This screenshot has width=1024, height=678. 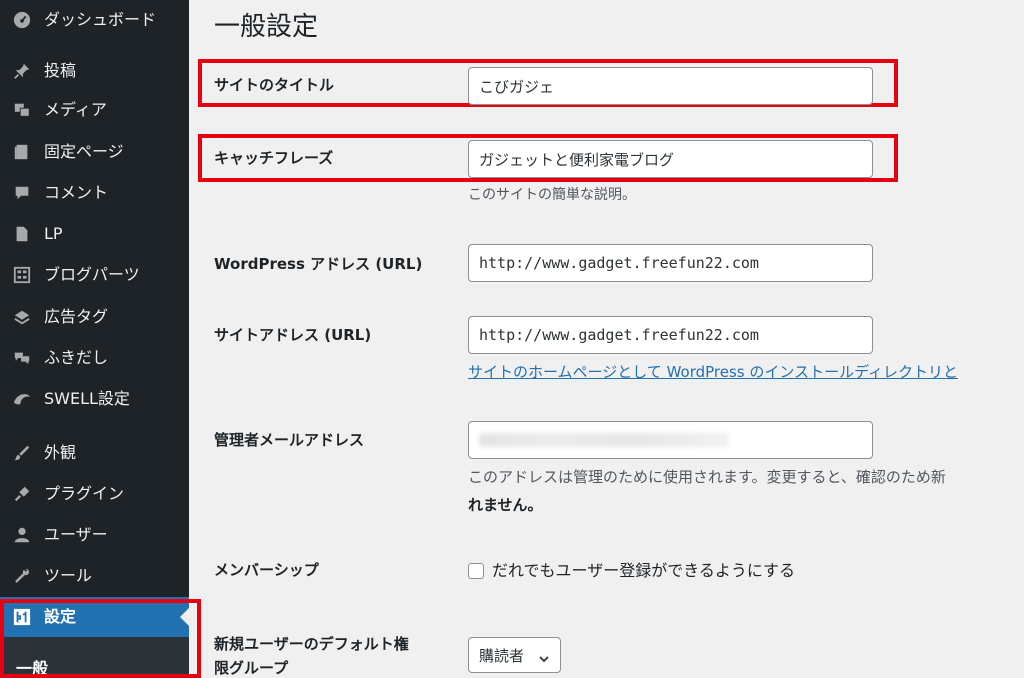 I want to click on site-address-input: http://www.gadget.freefun22.com, so click(x=670, y=335).